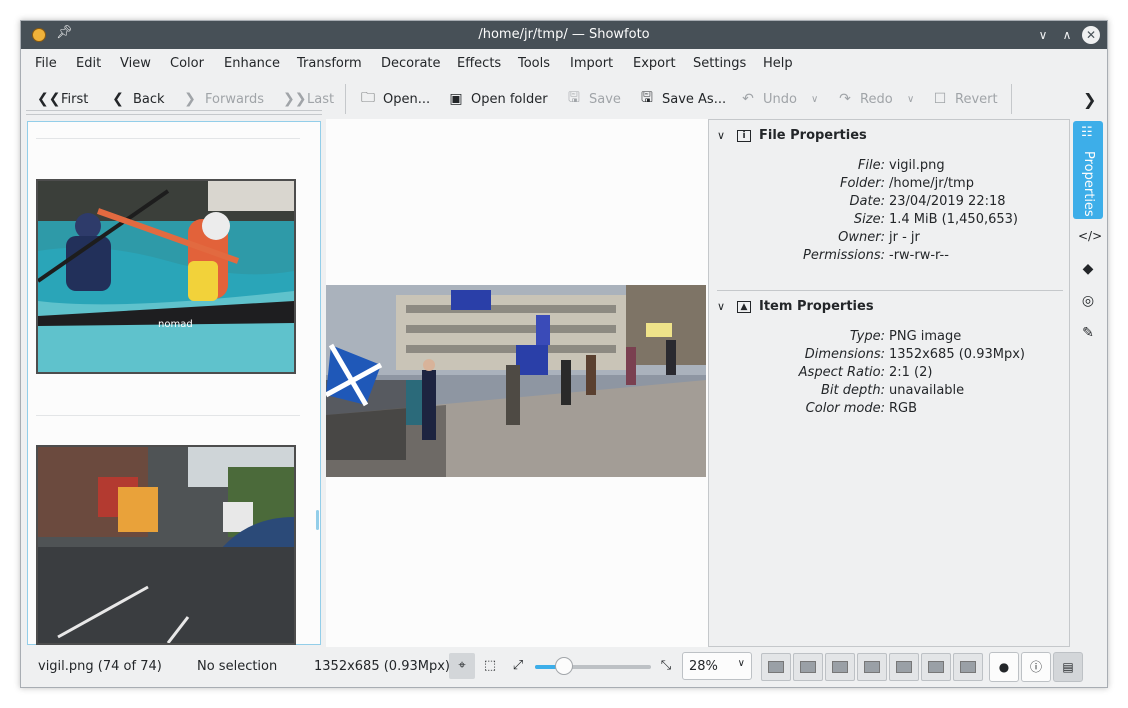 The width and height of the screenshot is (1128, 708). I want to click on status-dimensions: 1352x685 (0.93Mpx), so click(382, 666).